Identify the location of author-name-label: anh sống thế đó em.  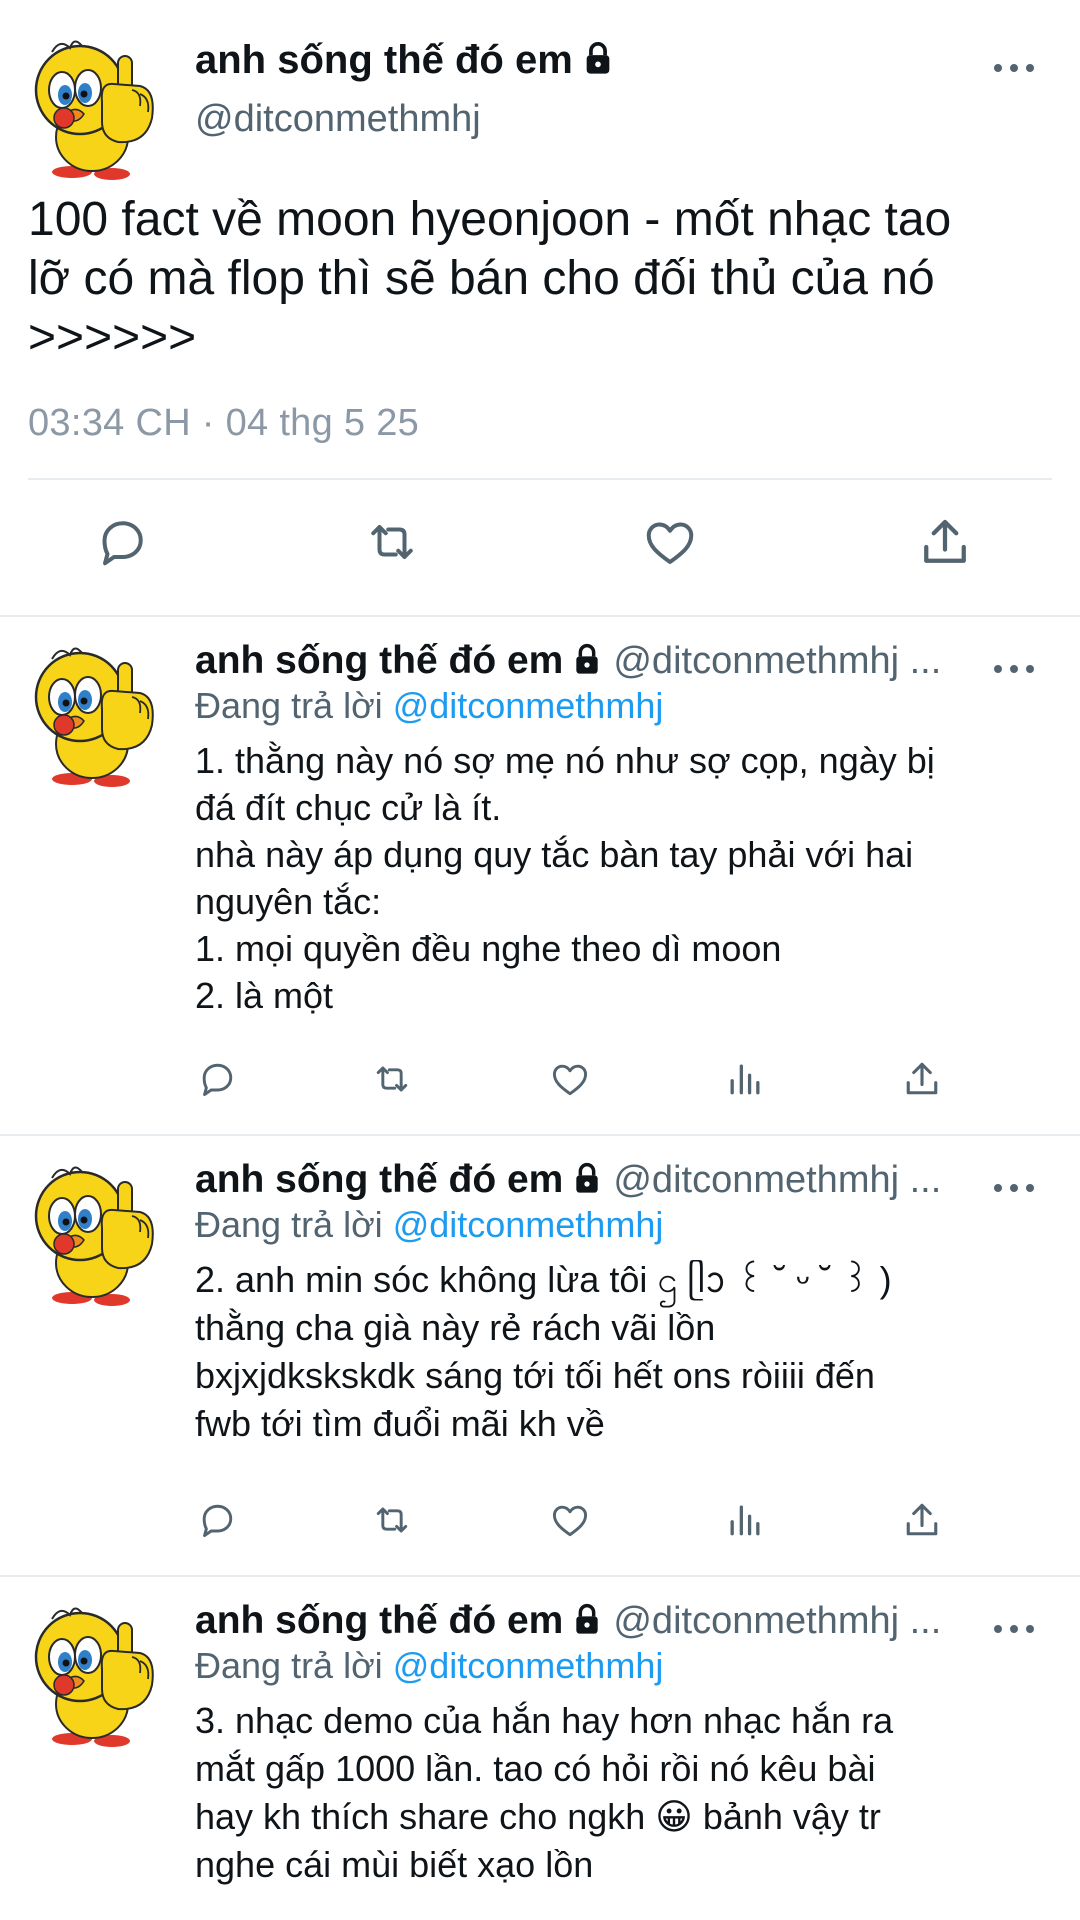
(384, 60).